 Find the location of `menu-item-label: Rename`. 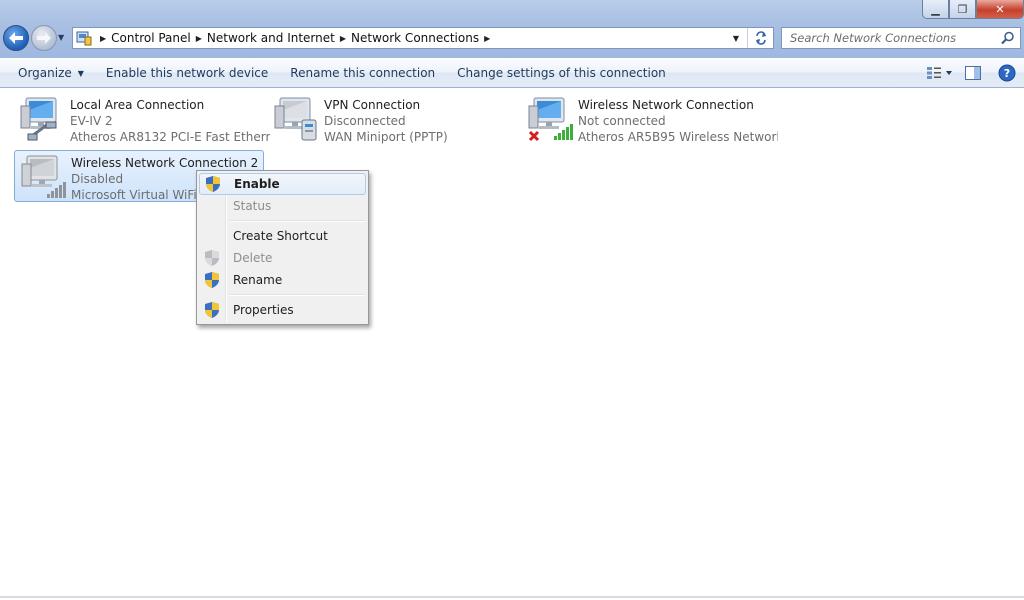

menu-item-label: Rename is located at coordinates (258, 280).